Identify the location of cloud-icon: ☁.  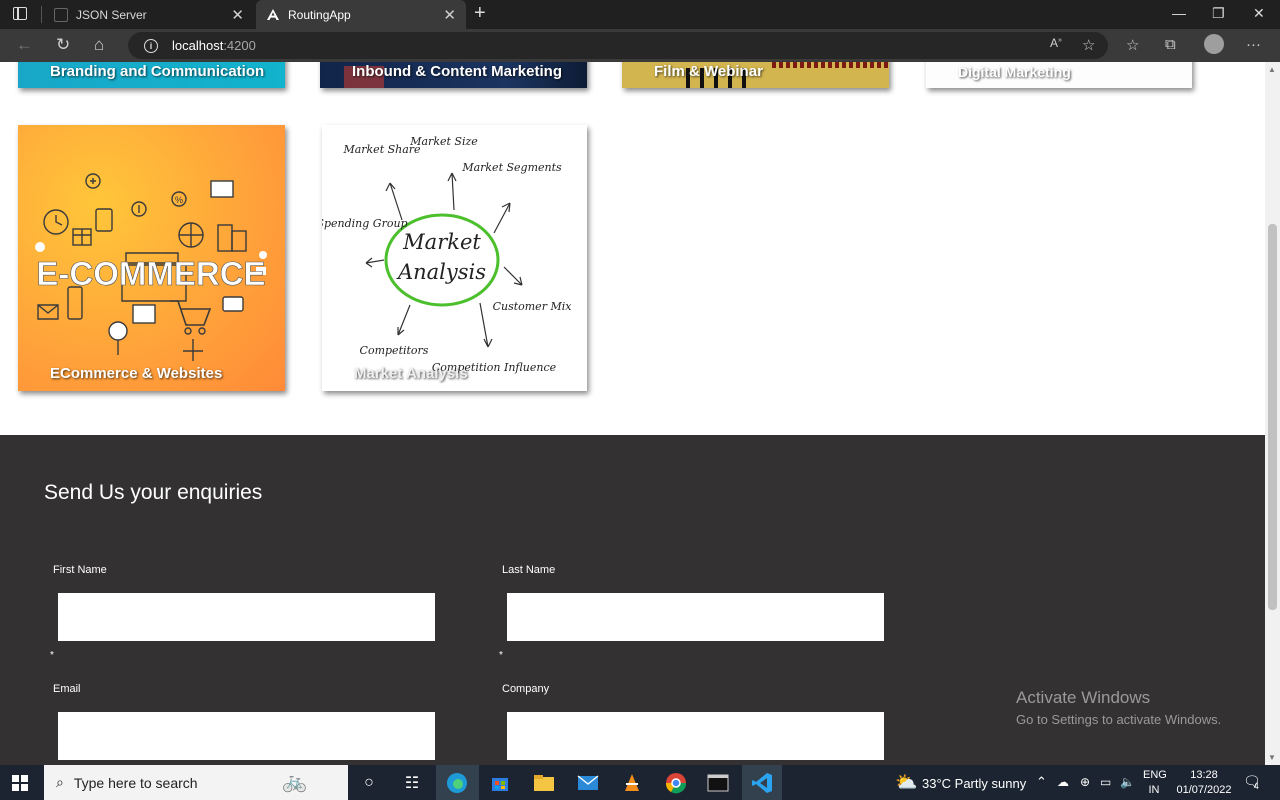
(1063, 782).